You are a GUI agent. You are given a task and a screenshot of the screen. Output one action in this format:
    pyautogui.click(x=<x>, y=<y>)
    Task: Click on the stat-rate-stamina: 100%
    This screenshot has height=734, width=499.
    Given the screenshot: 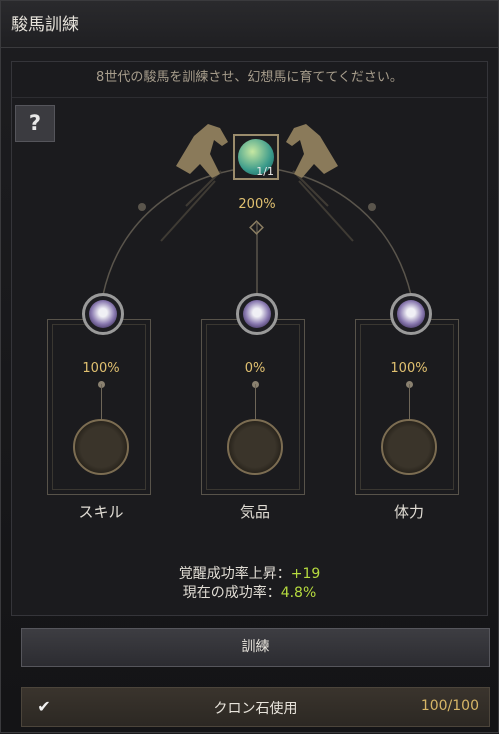 What is the action you would take?
    pyautogui.click(x=409, y=368)
    